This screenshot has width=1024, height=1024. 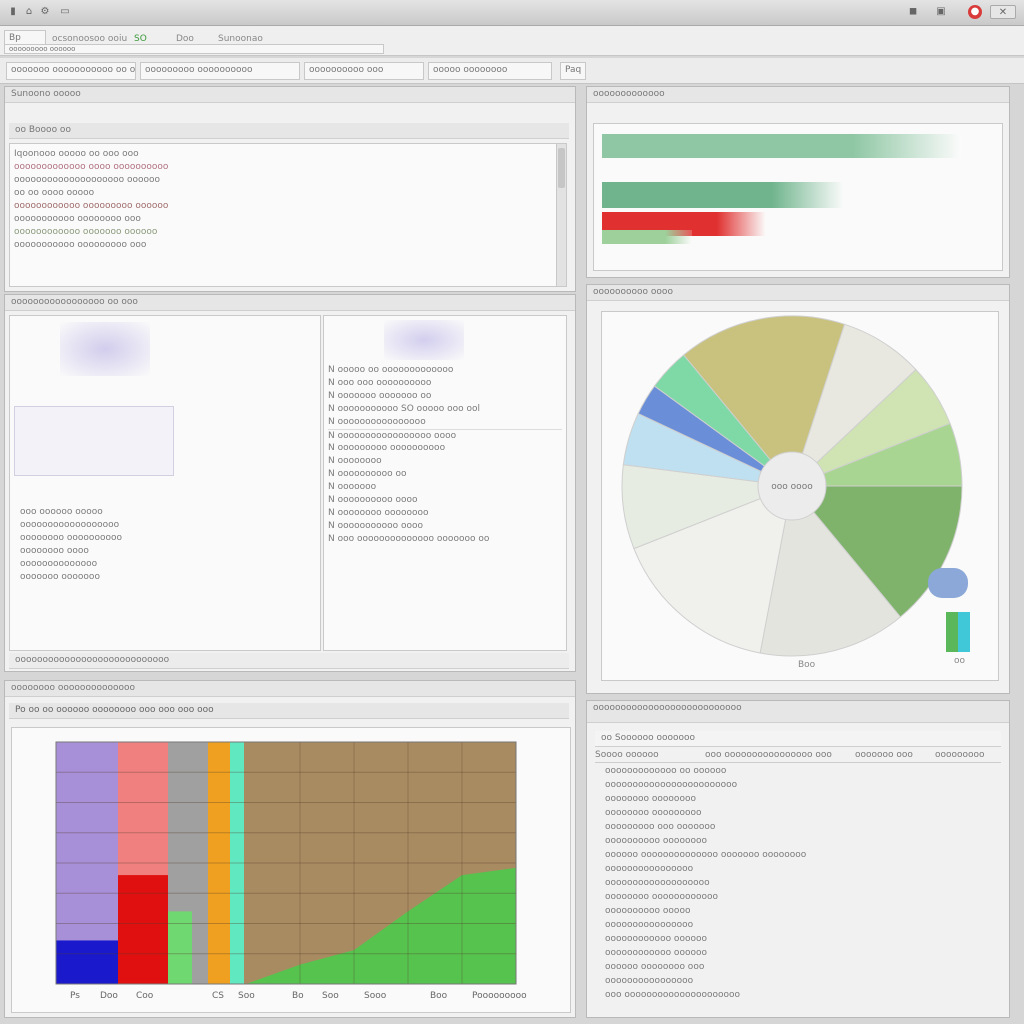 What do you see at coordinates (165, 525) in the screenshot?
I see `list-item: oooooooooooooooooo` at bounding box center [165, 525].